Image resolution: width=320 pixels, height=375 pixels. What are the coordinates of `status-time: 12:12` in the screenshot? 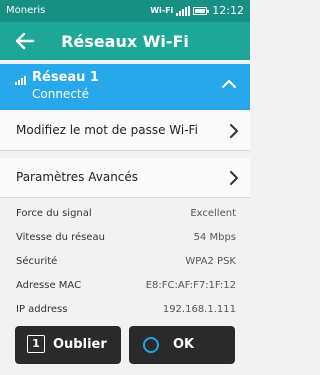 It's located at (228, 10).